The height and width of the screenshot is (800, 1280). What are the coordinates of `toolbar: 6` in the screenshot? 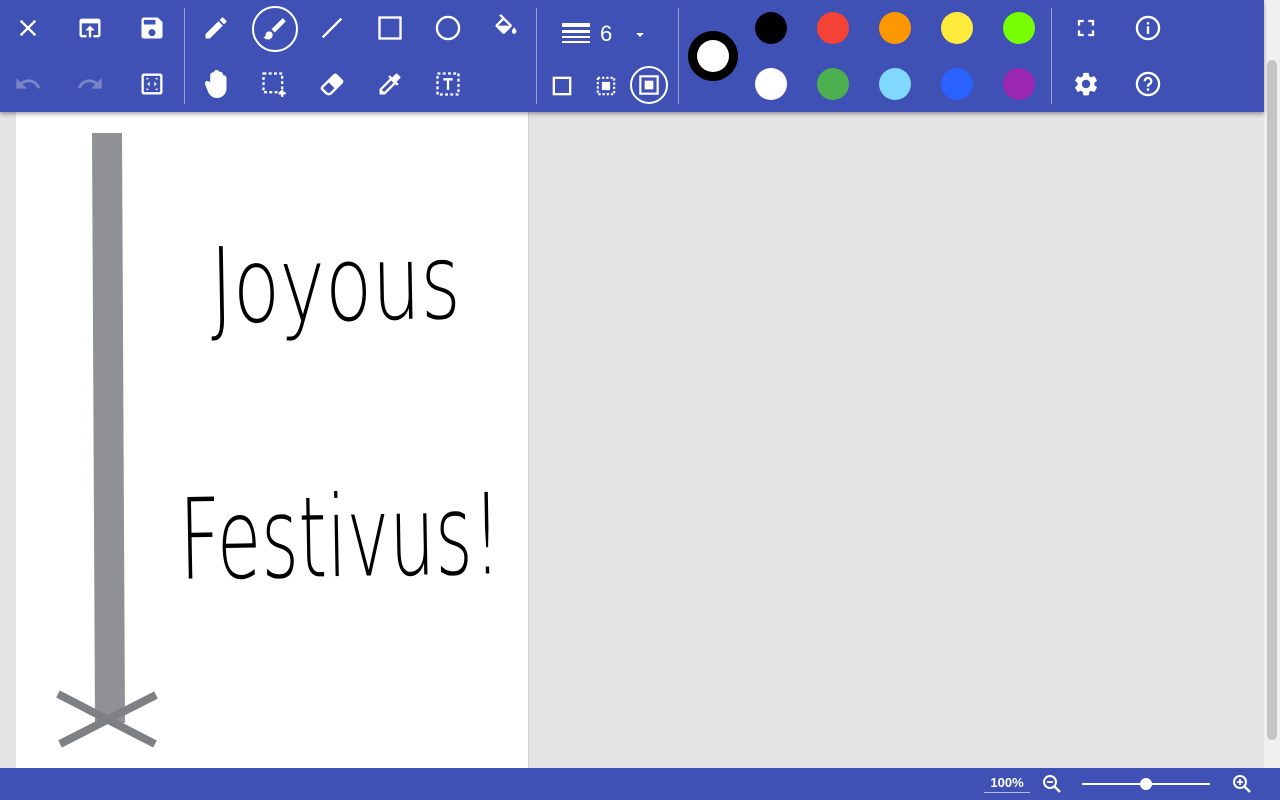 It's located at (632, 56).